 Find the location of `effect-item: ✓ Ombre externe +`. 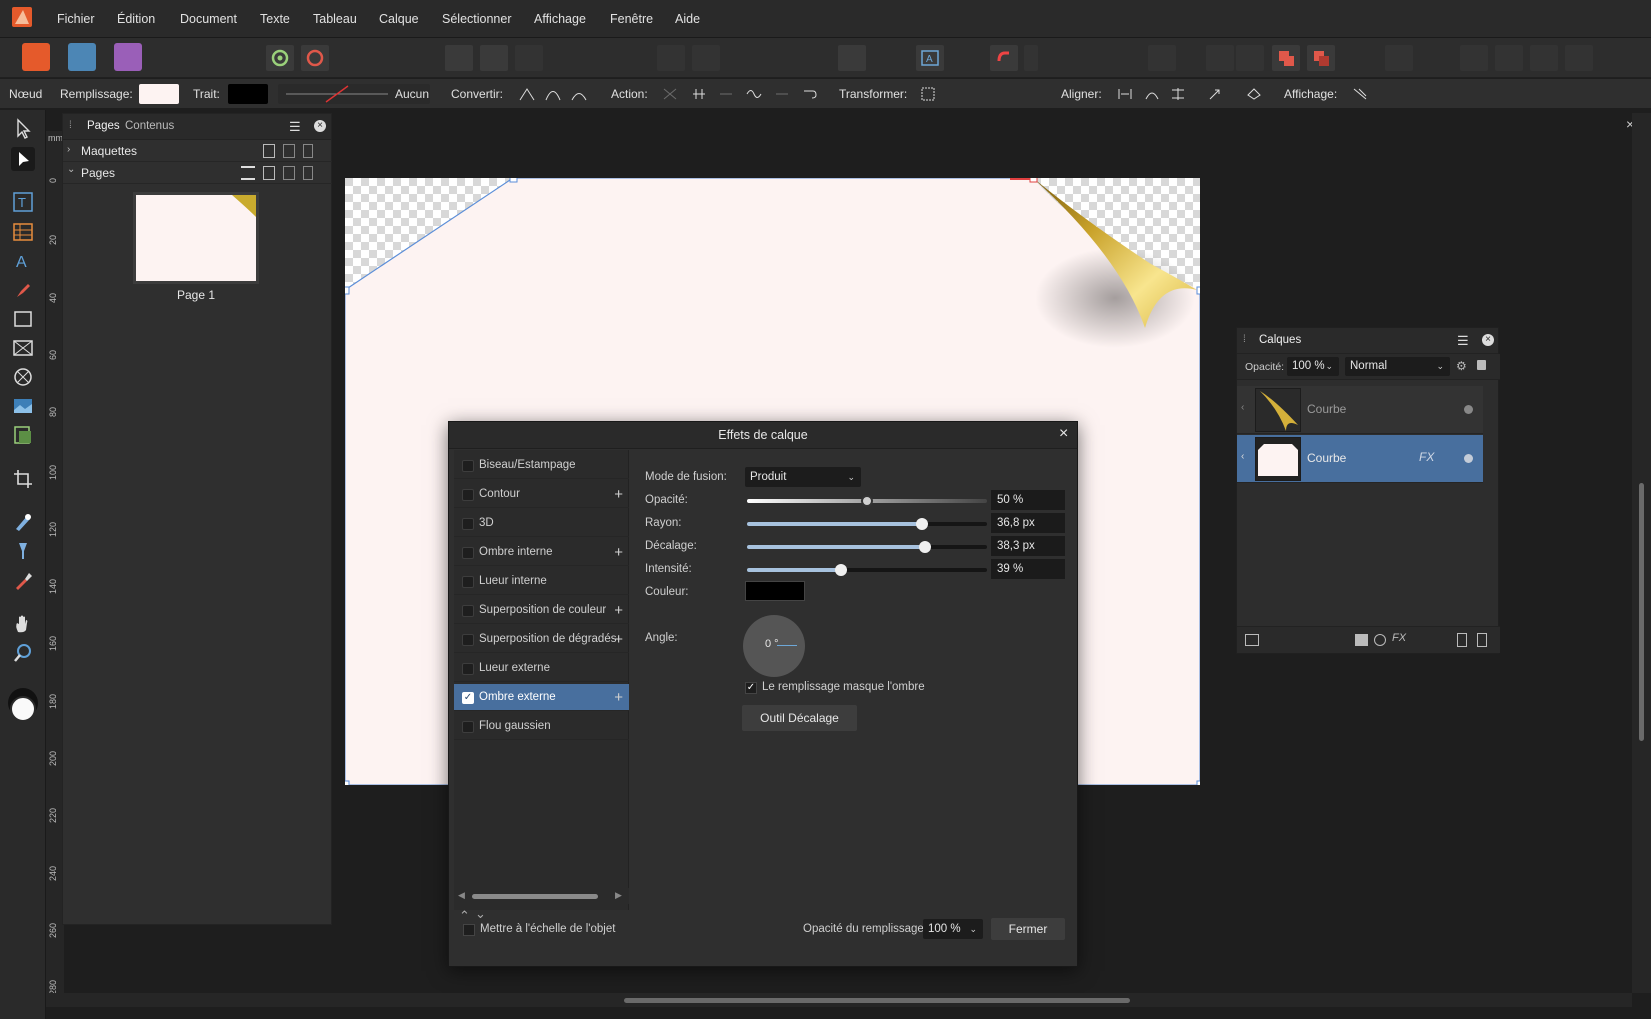

effect-item: ✓ Ombre externe + is located at coordinates (541, 697).